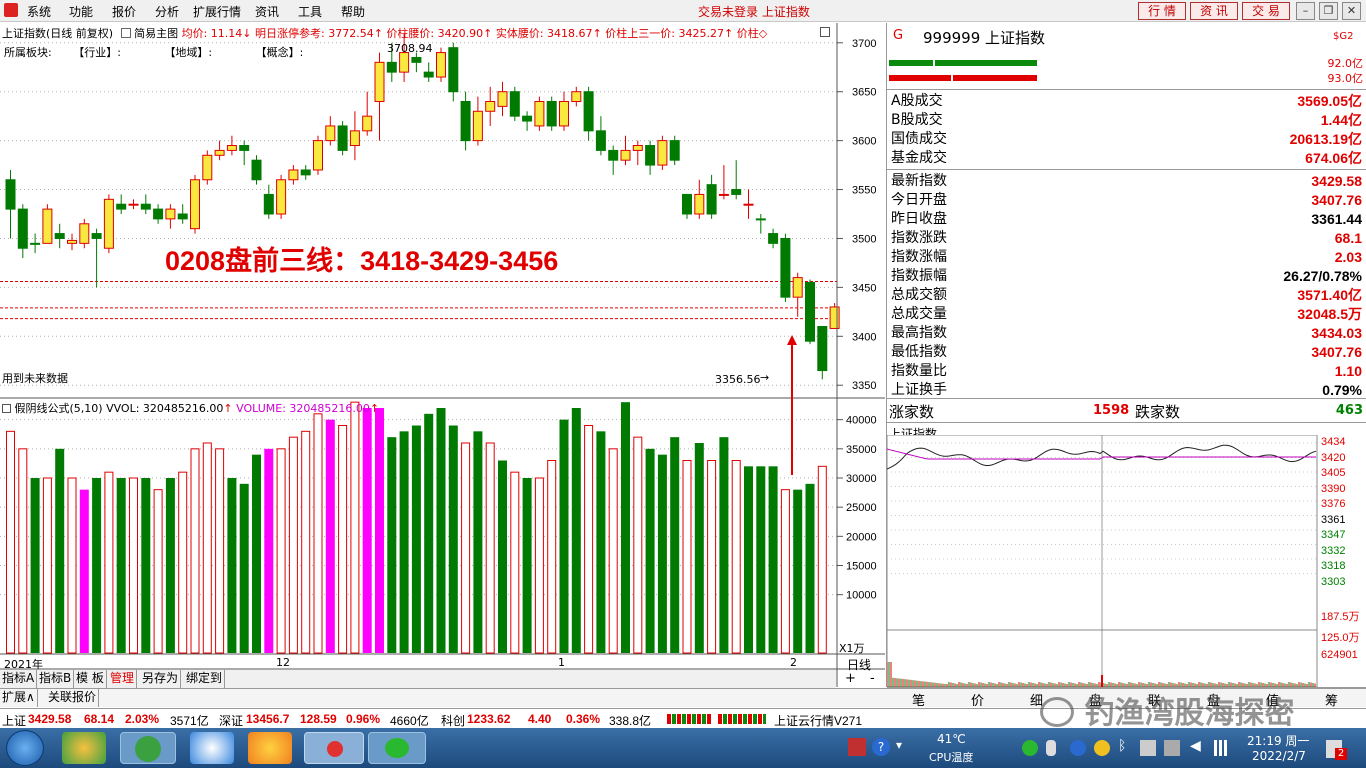 The height and width of the screenshot is (768, 1366). I want to click on help-icon: ?, so click(881, 747).